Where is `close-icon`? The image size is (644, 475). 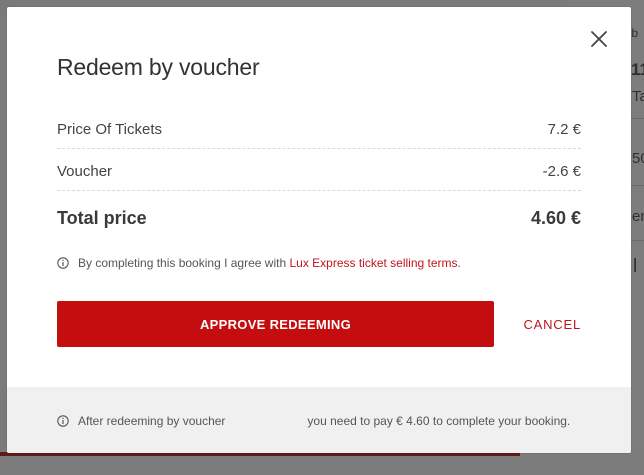
close-icon is located at coordinates (599, 39).